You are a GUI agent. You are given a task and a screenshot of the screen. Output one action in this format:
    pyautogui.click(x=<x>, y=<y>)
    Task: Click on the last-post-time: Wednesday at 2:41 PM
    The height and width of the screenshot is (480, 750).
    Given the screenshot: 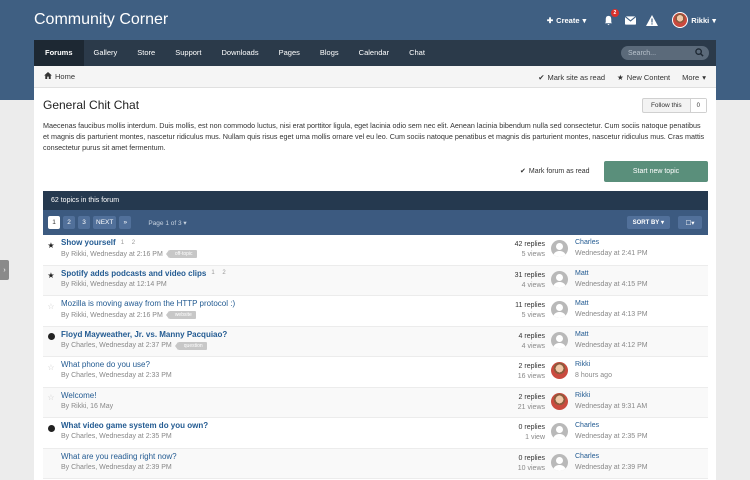 What is the action you would take?
    pyautogui.click(x=611, y=253)
    